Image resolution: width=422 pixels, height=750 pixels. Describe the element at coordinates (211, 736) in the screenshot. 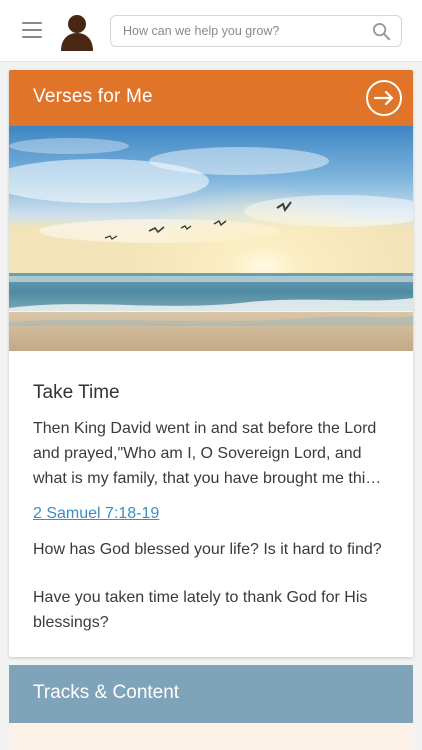

I see `tracks-content-body` at that location.